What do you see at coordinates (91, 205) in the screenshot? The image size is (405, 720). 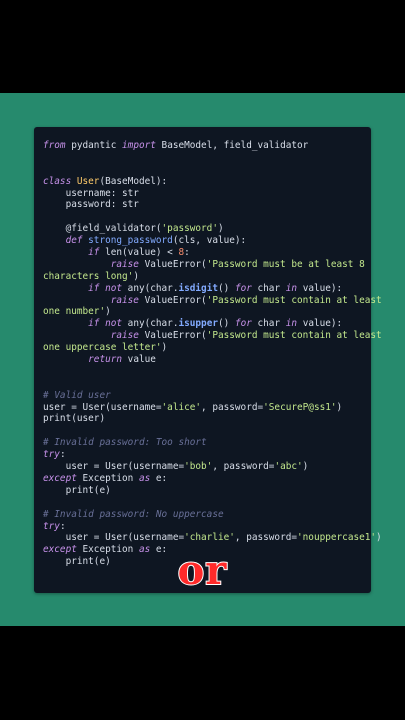 I see `code-token: password: str` at bounding box center [91, 205].